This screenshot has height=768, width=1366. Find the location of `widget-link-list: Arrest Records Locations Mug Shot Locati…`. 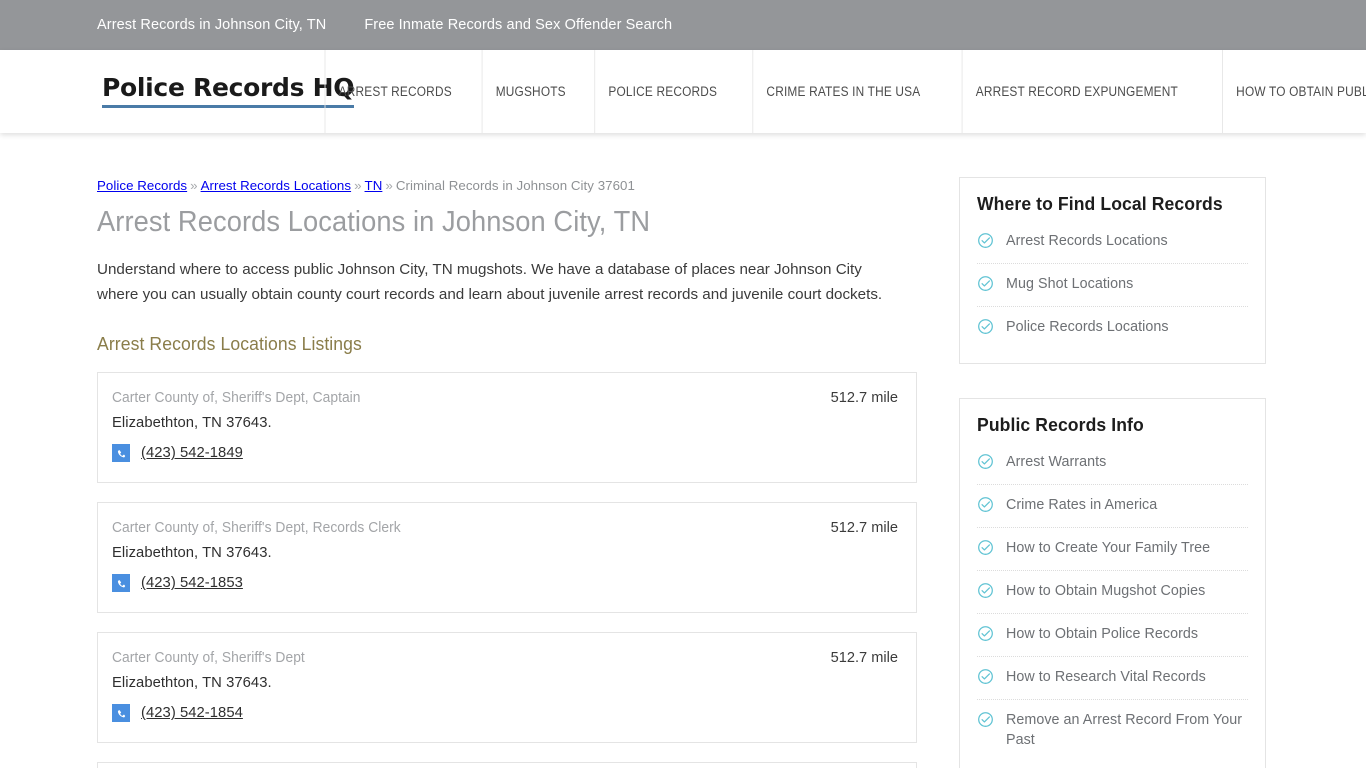

widget-link-list: Arrest Records Locations Mug Shot Locati… is located at coordinates (1112, 285).